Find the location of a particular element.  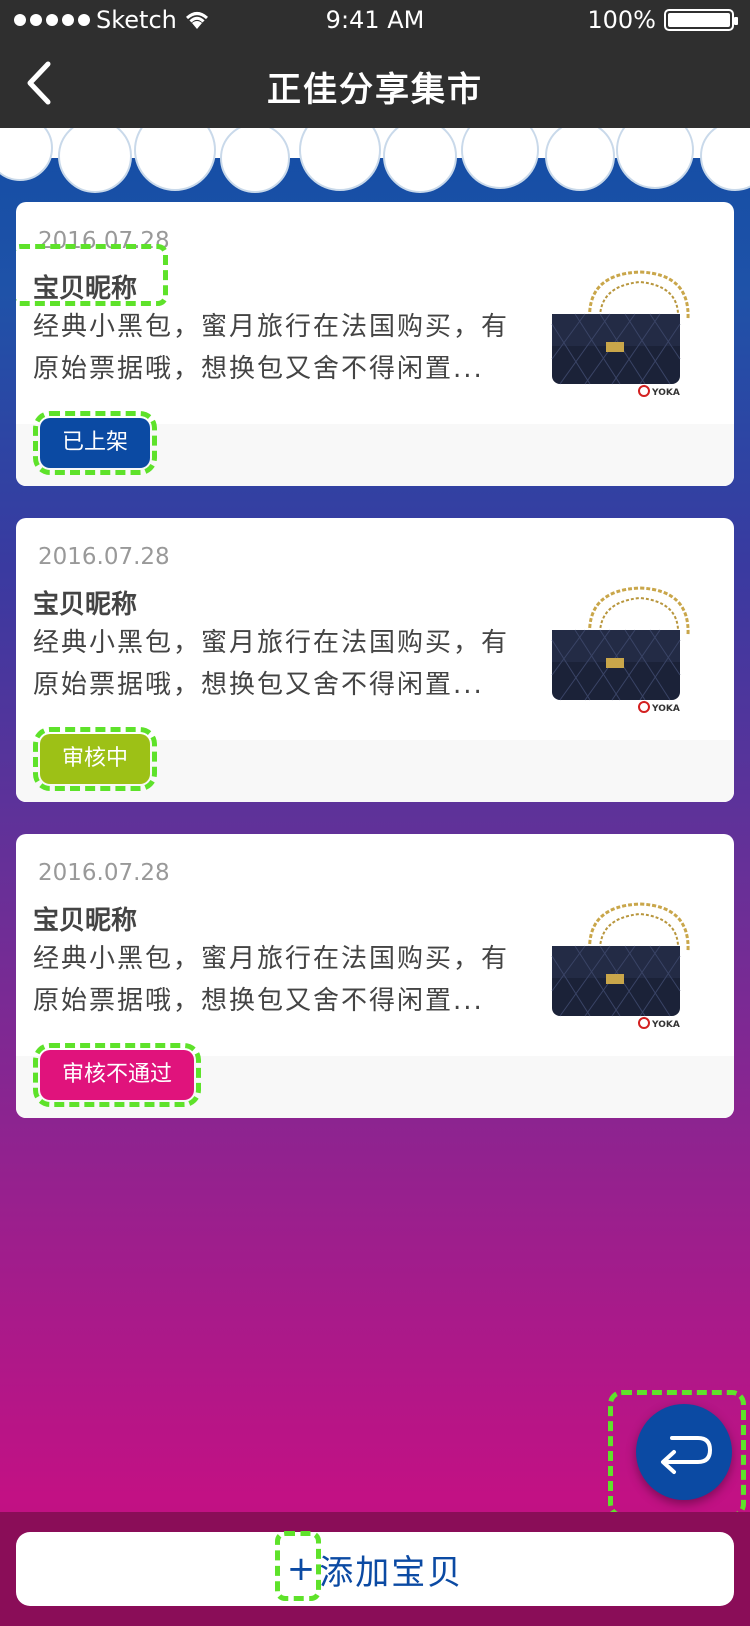

add-item-label: 添加宝贝 is located at coordinates (391, 1572).